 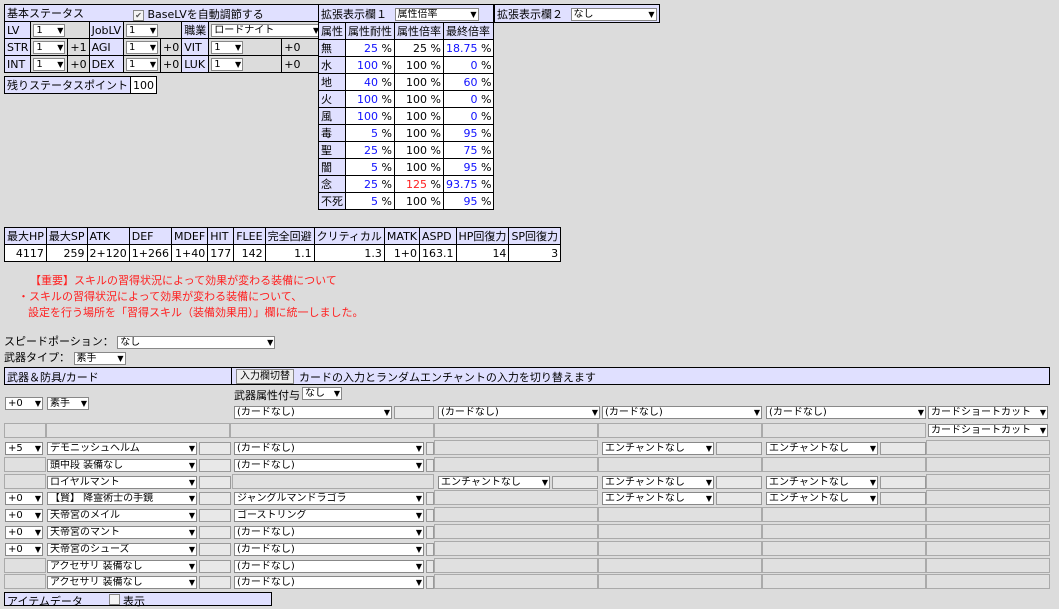 What do you see at coordinates (49, 30) in the screenshot?
I see `lv-select: 1` at bounding box center [49, 30].